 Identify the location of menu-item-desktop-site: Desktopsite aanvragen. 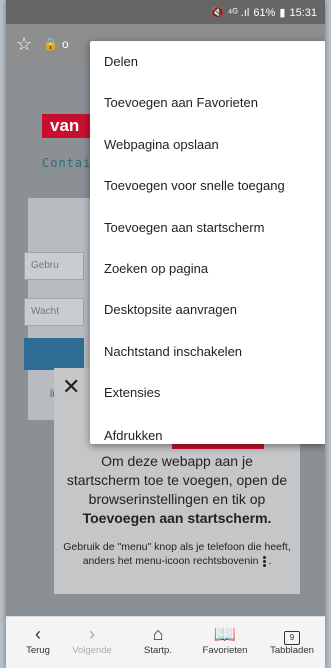
(207, 309).